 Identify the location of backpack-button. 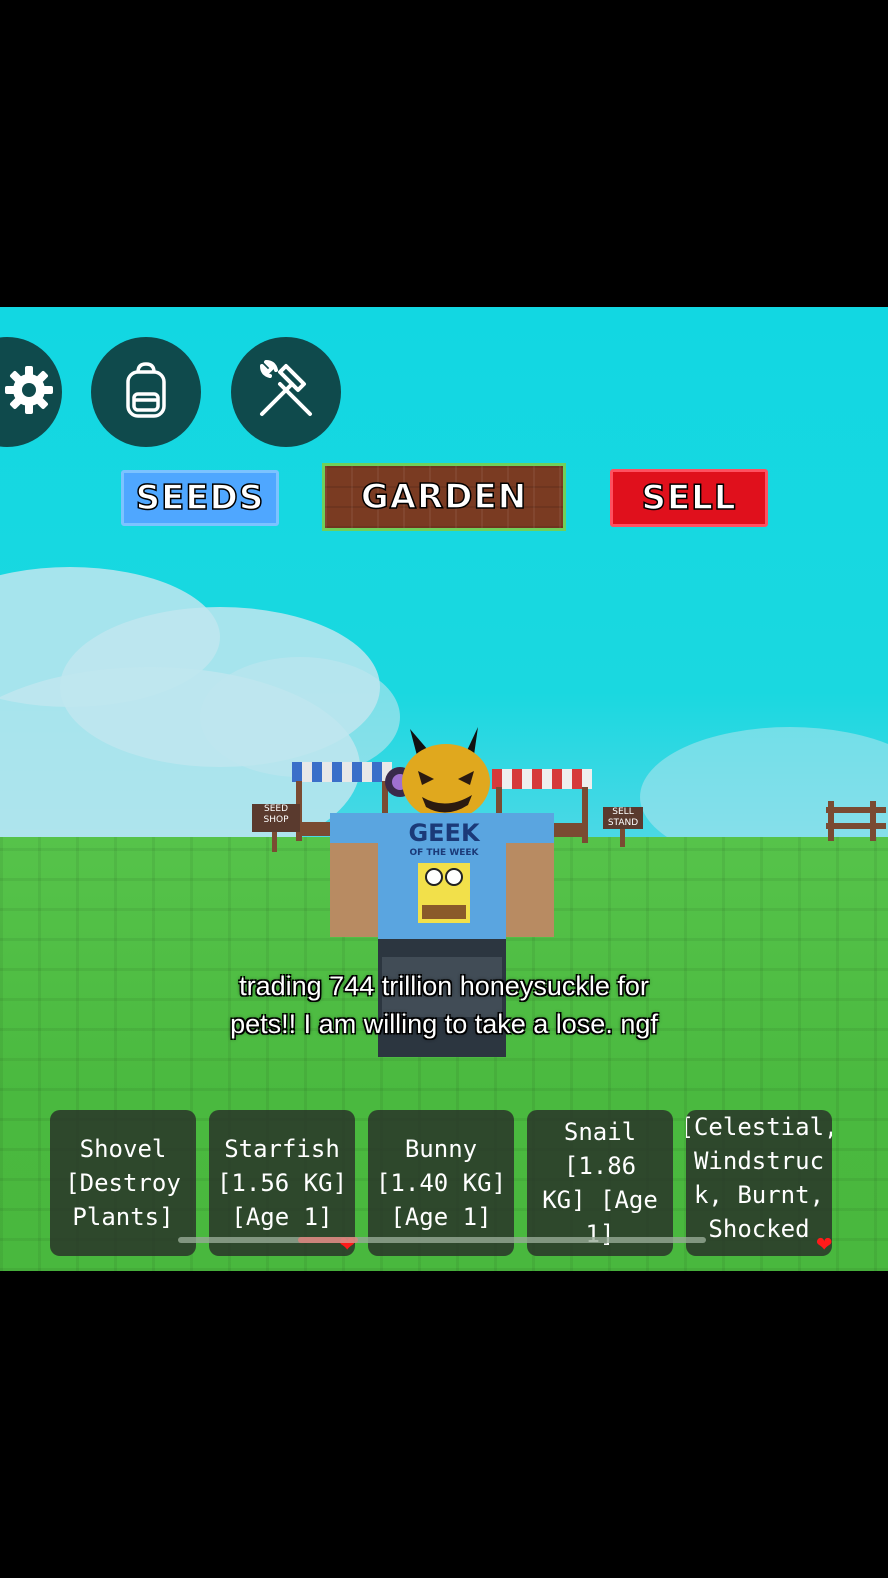
(146, 392).